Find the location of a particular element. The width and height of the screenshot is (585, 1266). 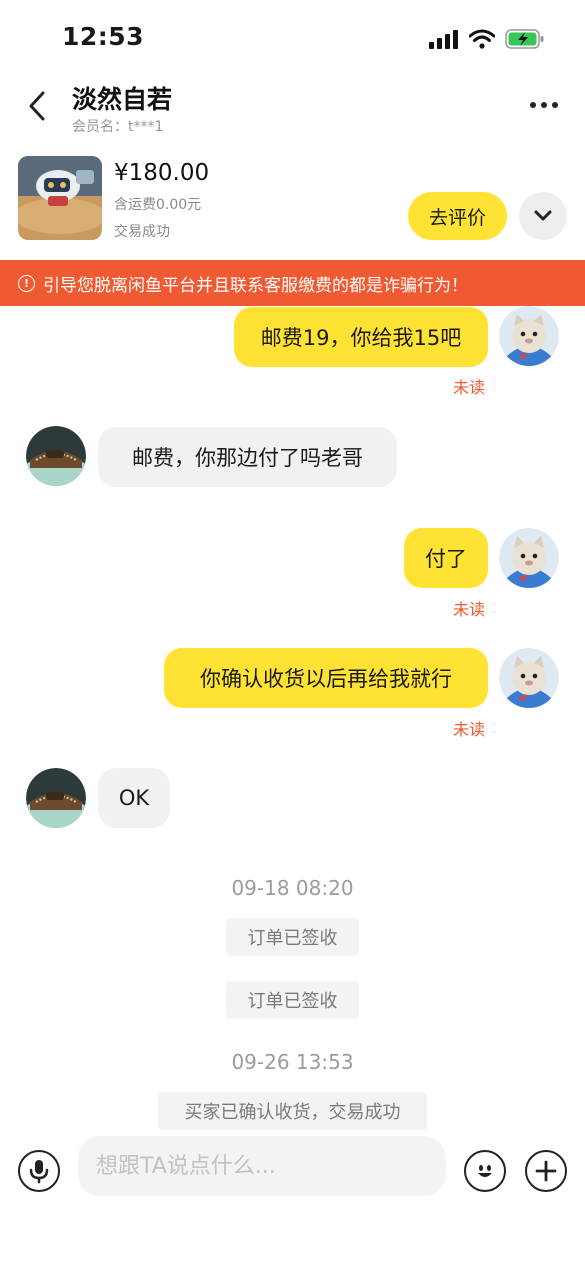

fraud-warning-banner: ! 引导您脱离闲鱼平台并且联系客服缴费的都是诈骗行为！ is located at coordinates (292, 283).